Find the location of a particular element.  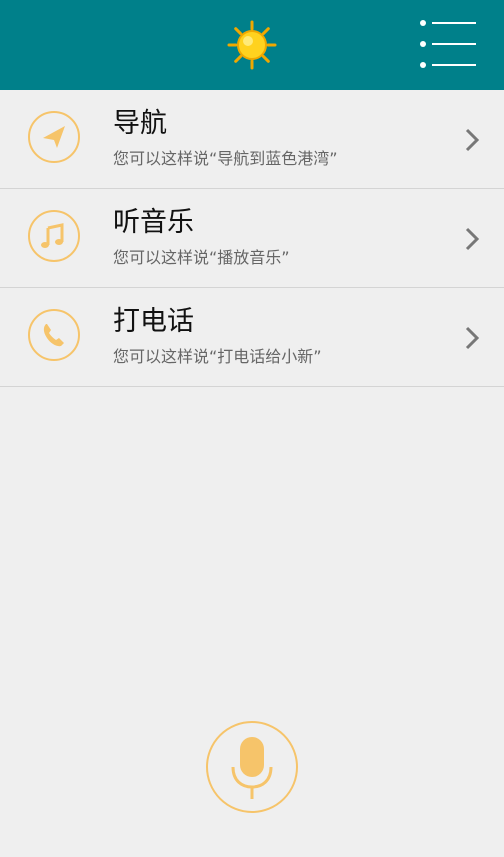

list-item-phone: 打电话 您可以这样说“打电话给小新” is located at coordinates (252, 337).